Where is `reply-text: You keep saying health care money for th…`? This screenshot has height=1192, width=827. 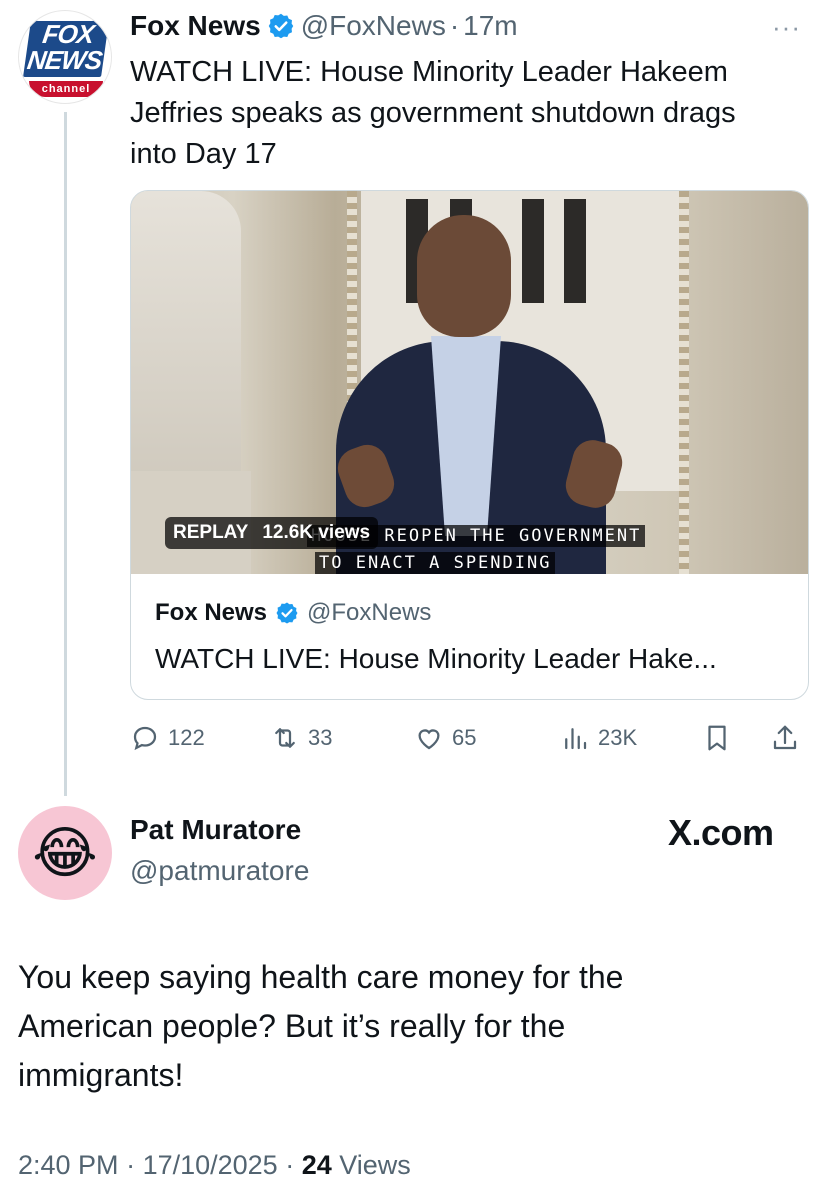 reply-text: You keep saying health care money for th… is located at coordinates (398, 1026).